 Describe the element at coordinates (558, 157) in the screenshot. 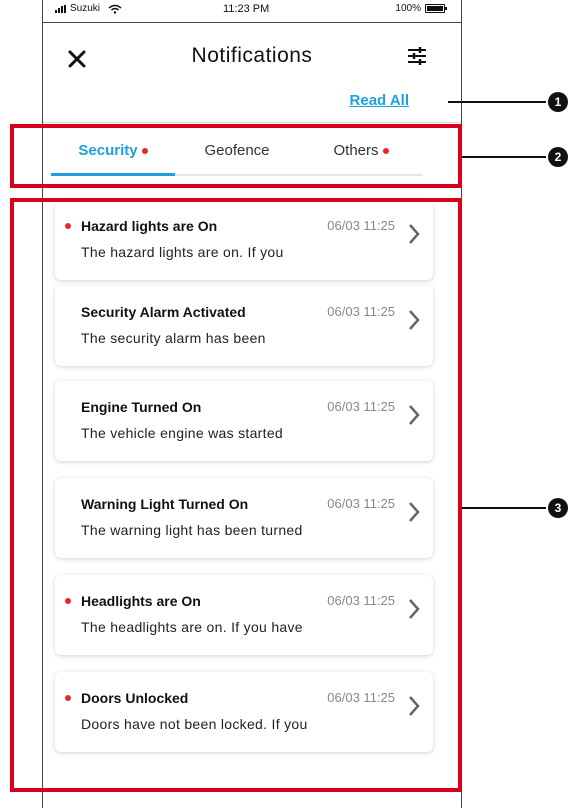

I see `callout-badge: 2` at that location.